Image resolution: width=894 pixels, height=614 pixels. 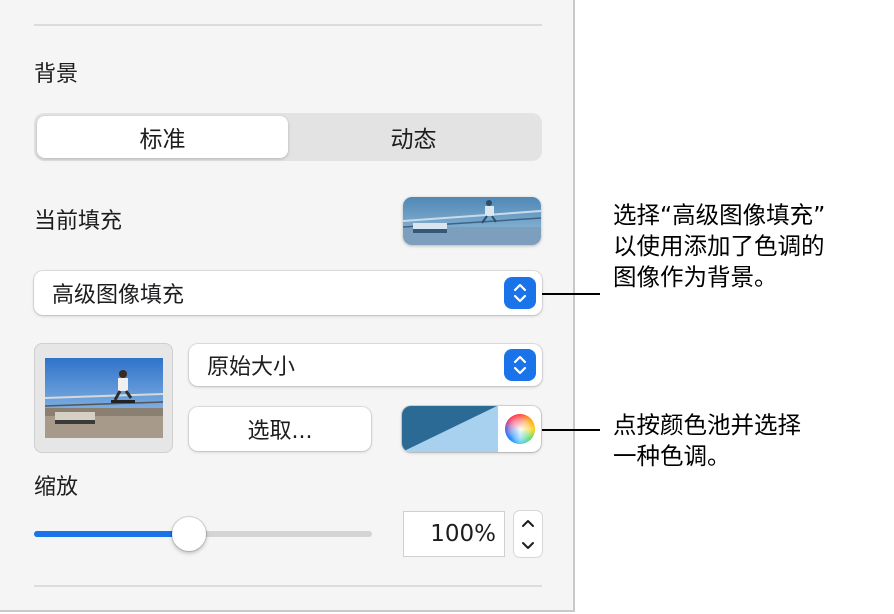 I want to click on background-section-title: 背景, so click(x=56, y=74).